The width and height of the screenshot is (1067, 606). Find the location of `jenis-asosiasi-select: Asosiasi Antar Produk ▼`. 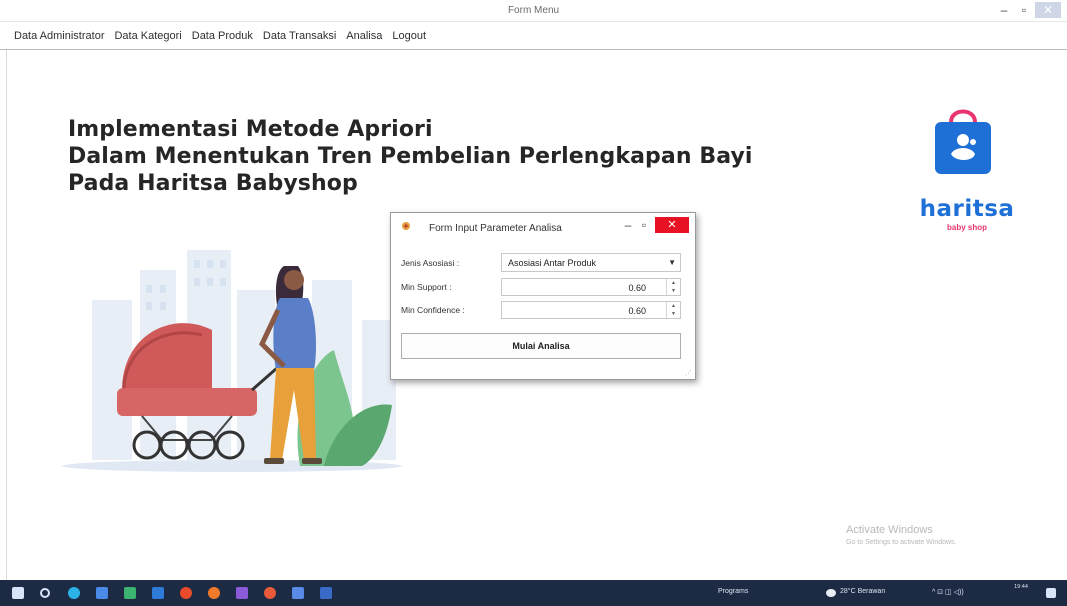

jenis-asosiasi-select: Asosiasi Antar Produk ▼ is located at coordinates (591, 262).